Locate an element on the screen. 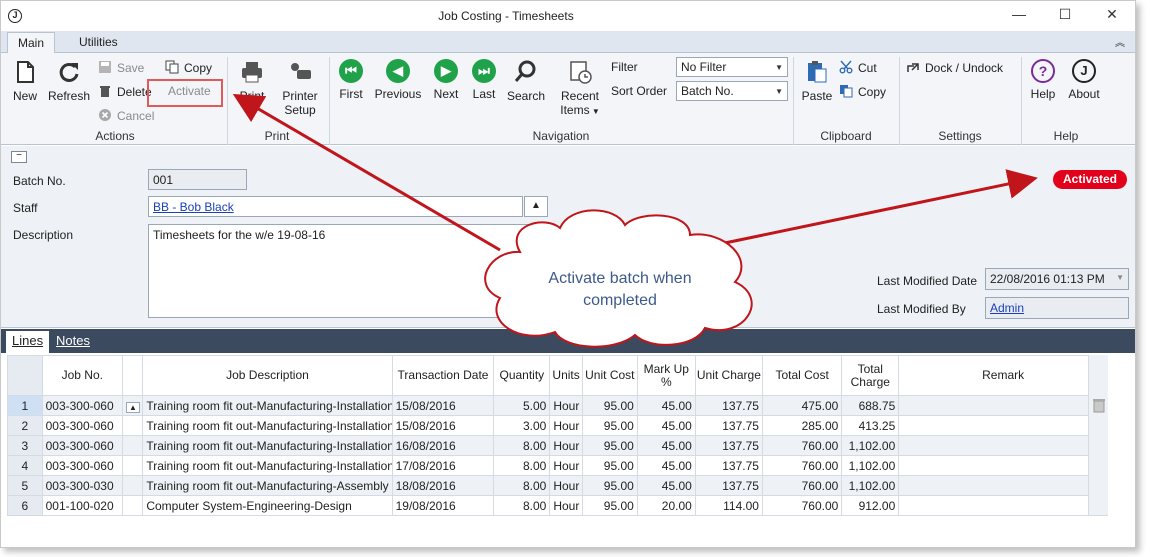  previous-button: ◀ Previous is located at coordinates (398, 80).